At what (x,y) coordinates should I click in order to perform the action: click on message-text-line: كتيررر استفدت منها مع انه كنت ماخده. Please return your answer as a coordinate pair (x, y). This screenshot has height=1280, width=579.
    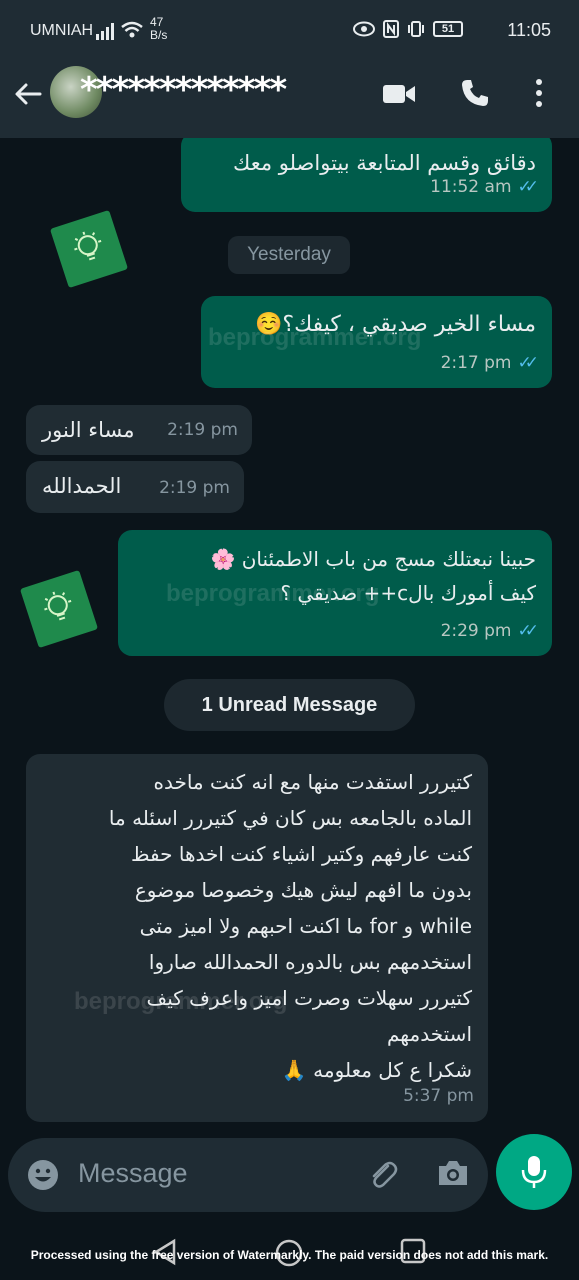
    Looking at the image, I should click on (313, 782).